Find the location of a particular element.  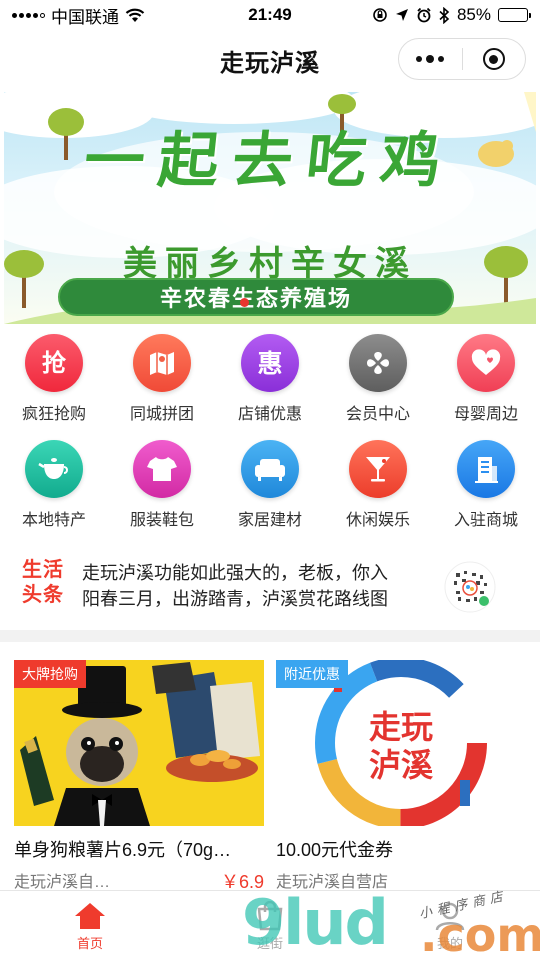

product-card: 大牌抢购 单身狗粮薯片6.9元（70g… 走玩泸溪自… ￥6.9 is located at coordinates (139, 777).